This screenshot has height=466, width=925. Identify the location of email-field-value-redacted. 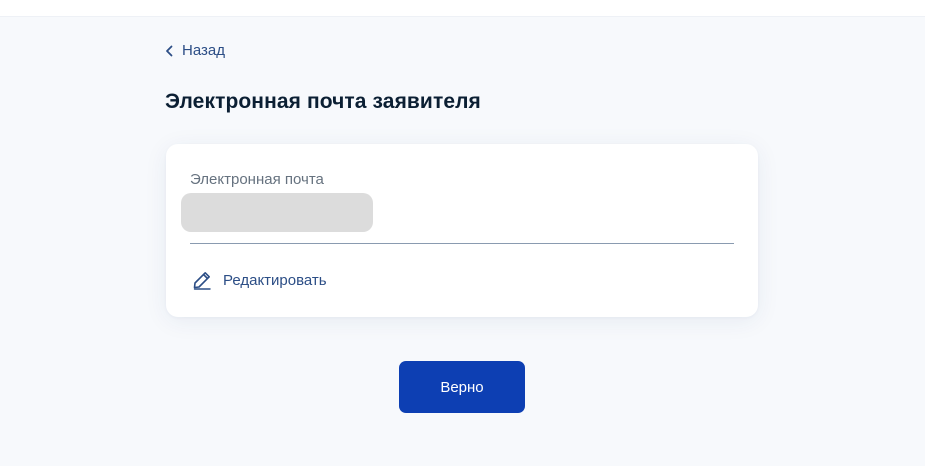
(277, 212).